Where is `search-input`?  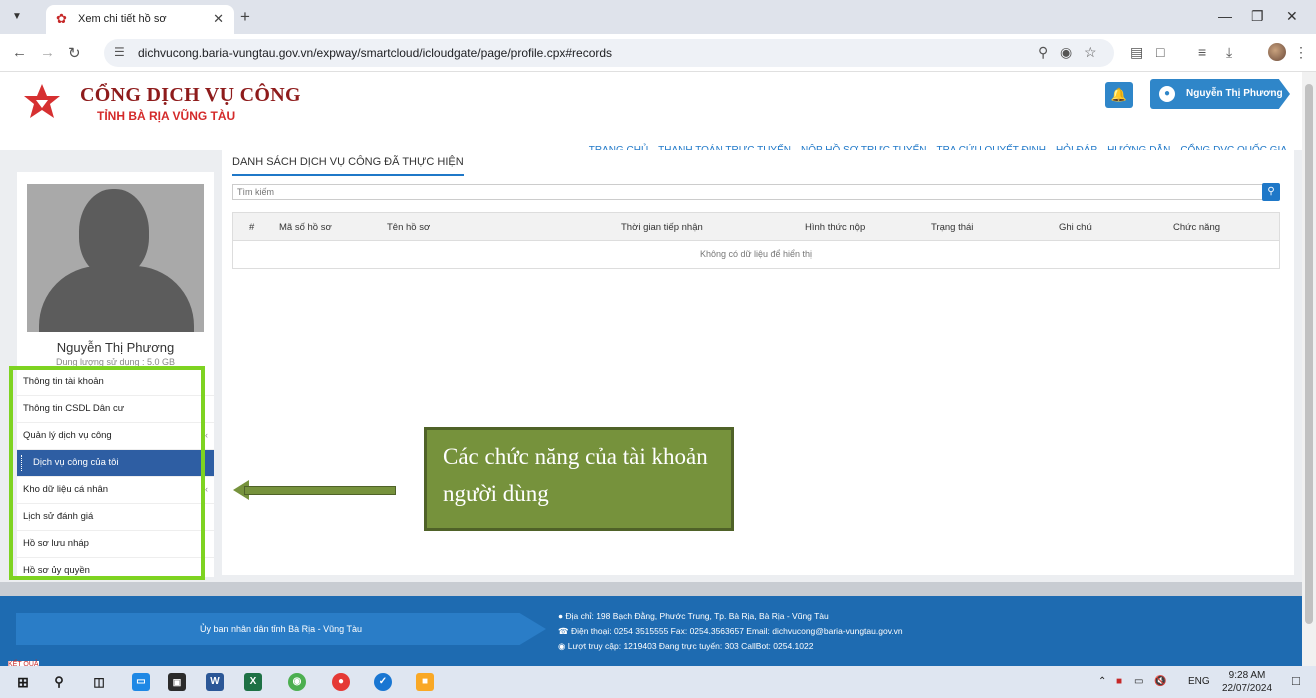 search-input is located at coordinates (750, 192).